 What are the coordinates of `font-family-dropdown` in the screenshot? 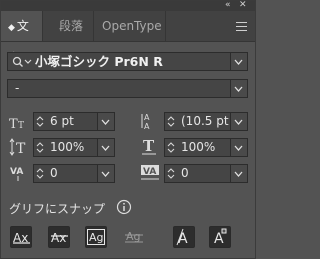 It's located at (238, 61).